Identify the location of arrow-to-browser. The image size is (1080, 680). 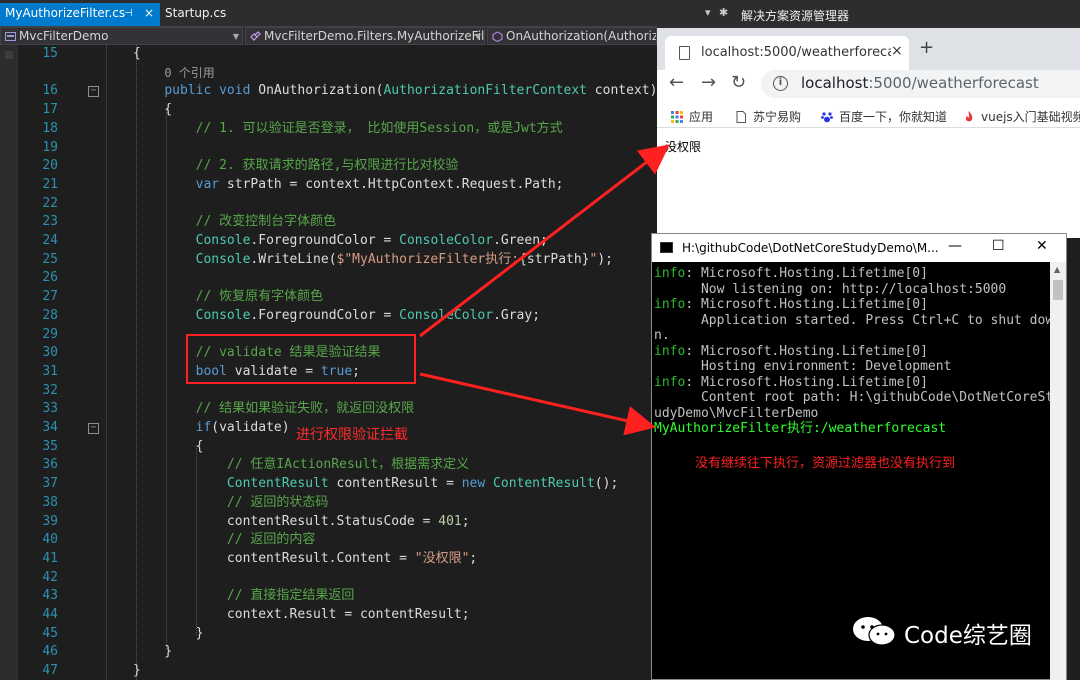
(544, 241).